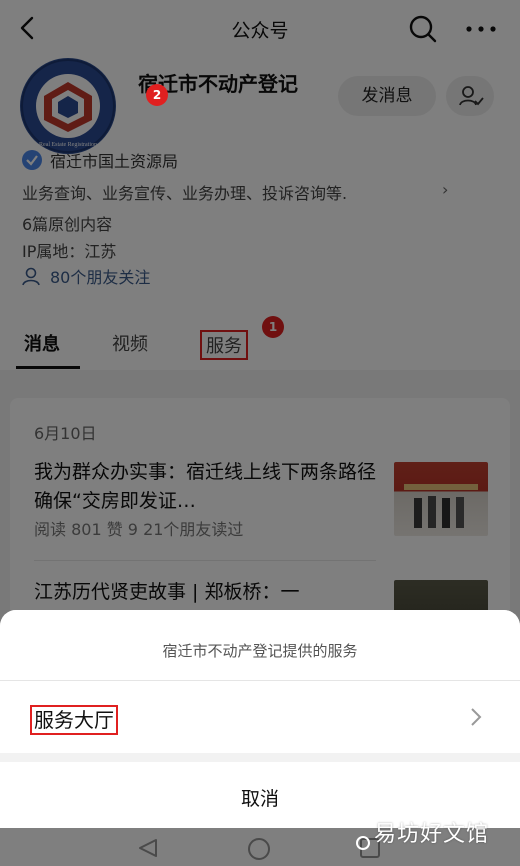 This screenshot has height=866, width=520. Describe the element at coordinates (259, 849) in the screenshot. I see `nav-home-icon` at that location.